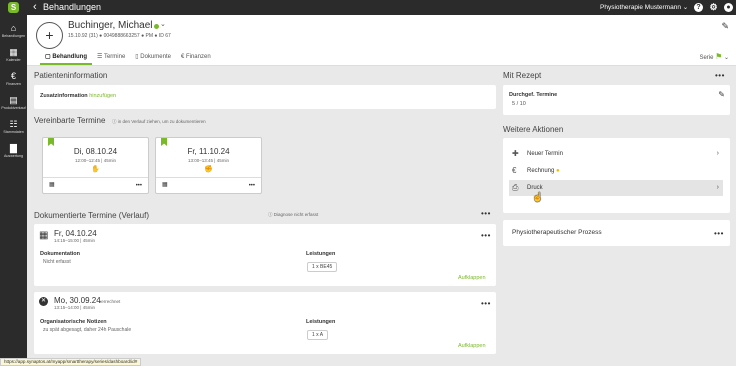 This screenshot has height=366, width=736. Describe the element at coordinates (43, 301) in the screenshot. I see `cancelled-icon: ✕` at that location.